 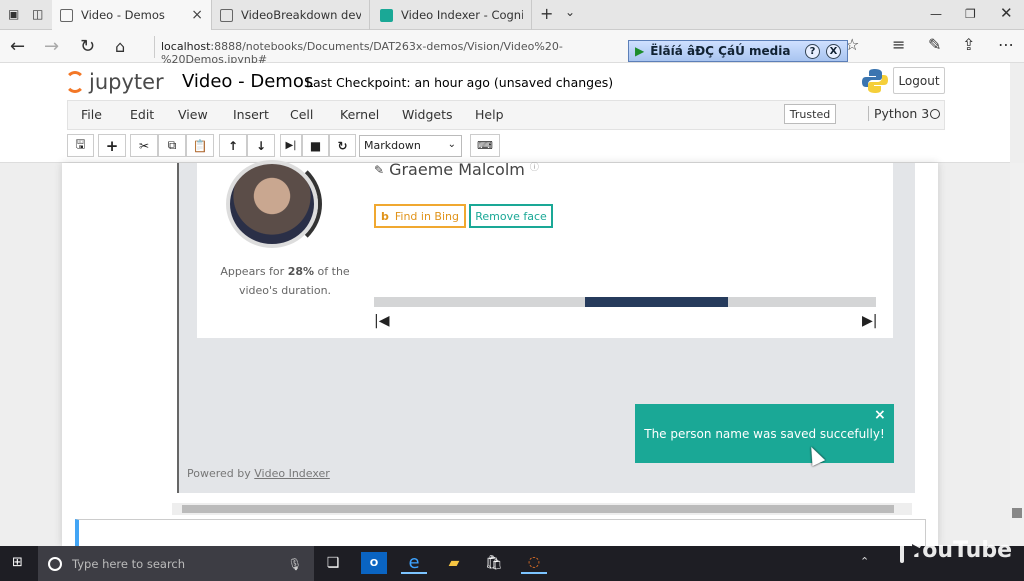 I want to click on help-icon: ?, so click(x=812, y=51).